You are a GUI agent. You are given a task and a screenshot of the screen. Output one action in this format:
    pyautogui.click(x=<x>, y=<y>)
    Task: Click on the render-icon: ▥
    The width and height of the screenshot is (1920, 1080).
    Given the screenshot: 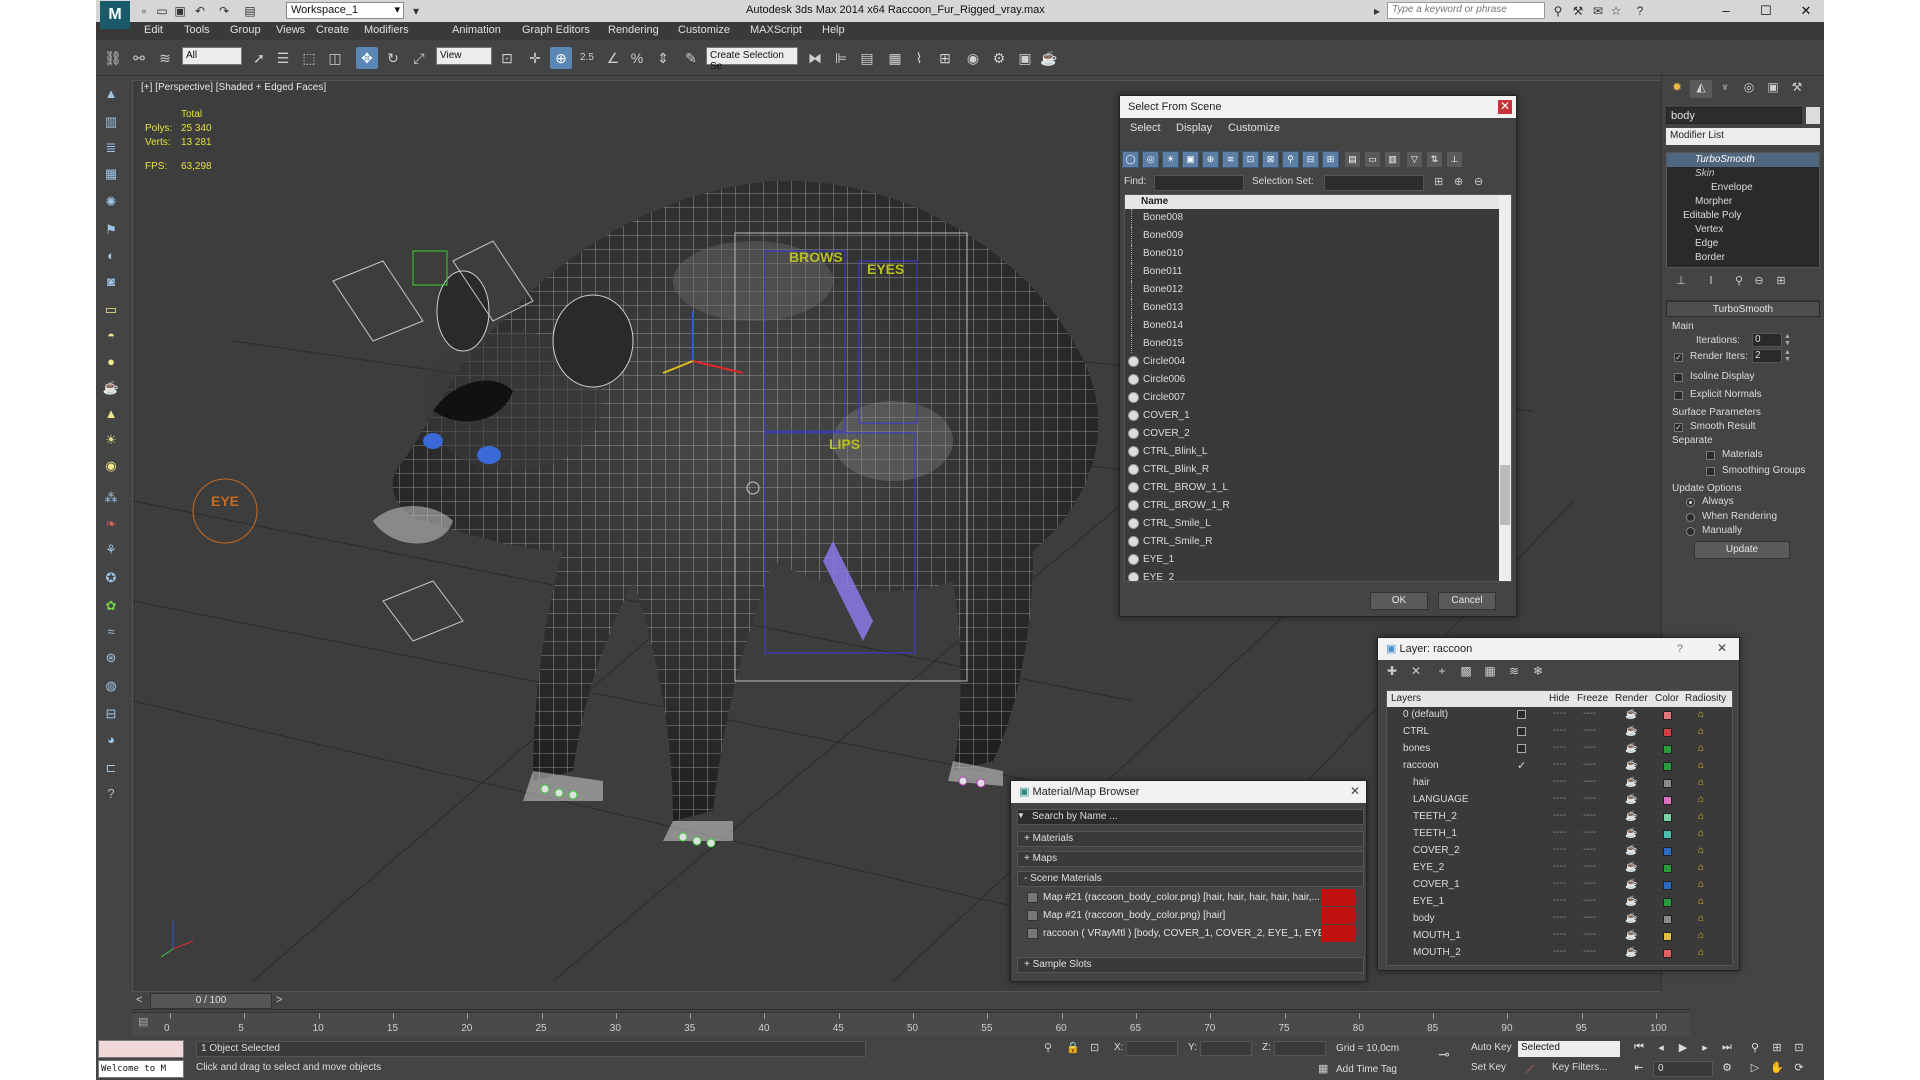 What is the action you would take?
    pyautogui.click(x=111, y=124)
    